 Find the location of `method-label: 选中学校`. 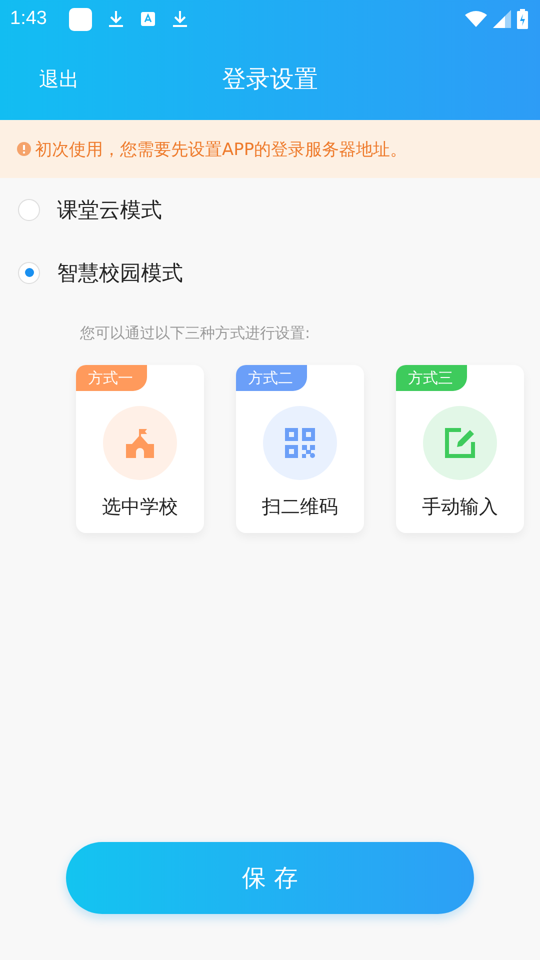

method-label: 选中学校 is located at coordinates (140, 507).